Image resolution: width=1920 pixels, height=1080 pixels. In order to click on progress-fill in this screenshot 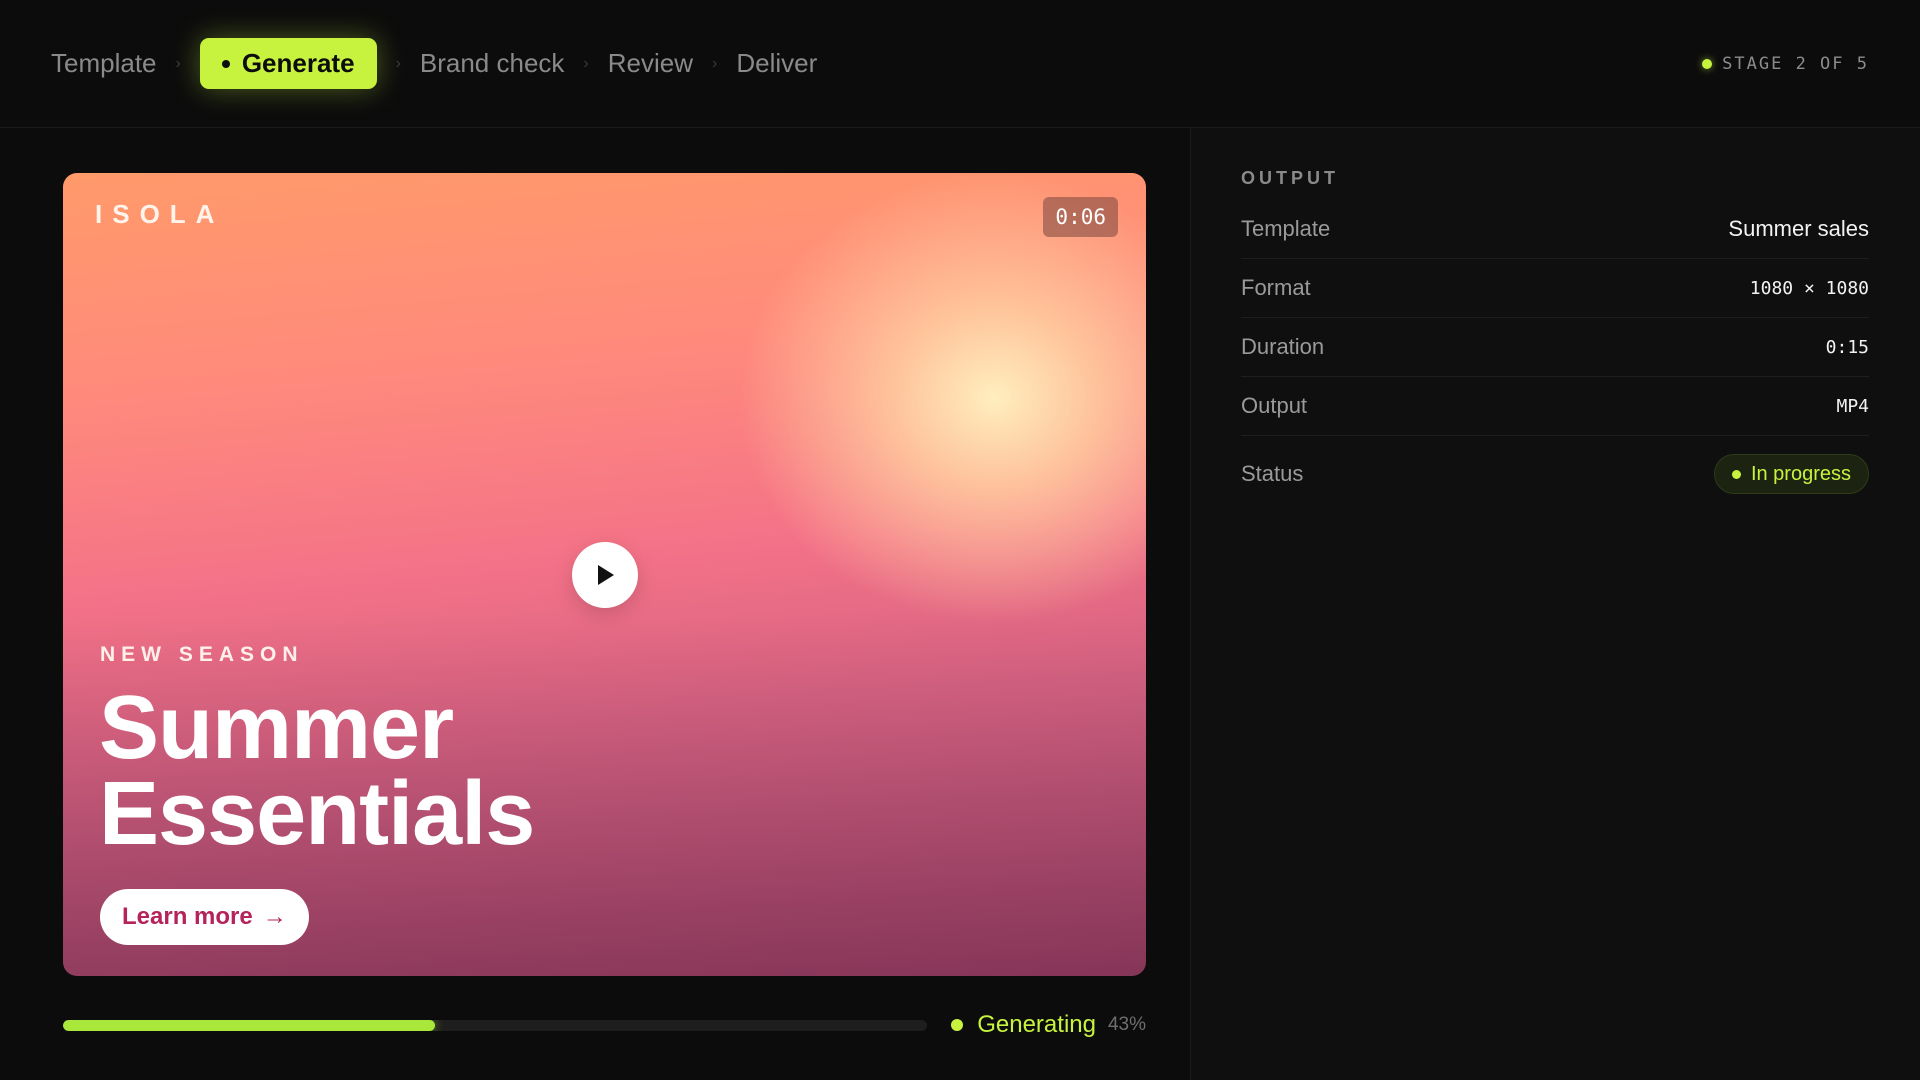, I will do `click(249, 1025)`.